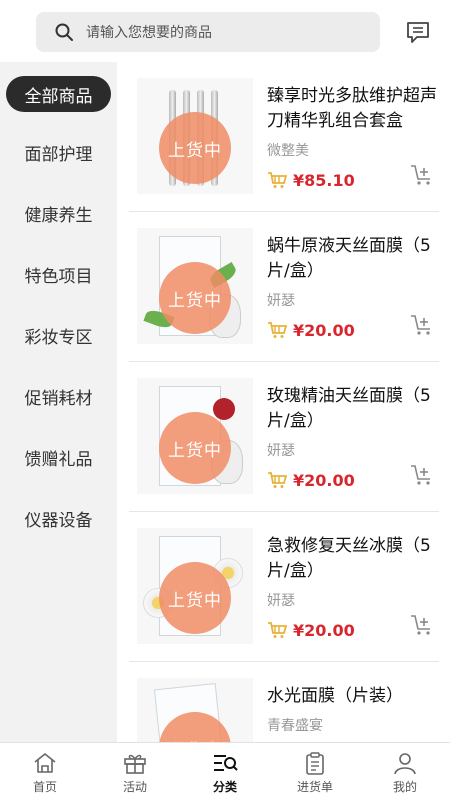  I want to click on sidebar-item-label: 健康养生, so click(58, 216).